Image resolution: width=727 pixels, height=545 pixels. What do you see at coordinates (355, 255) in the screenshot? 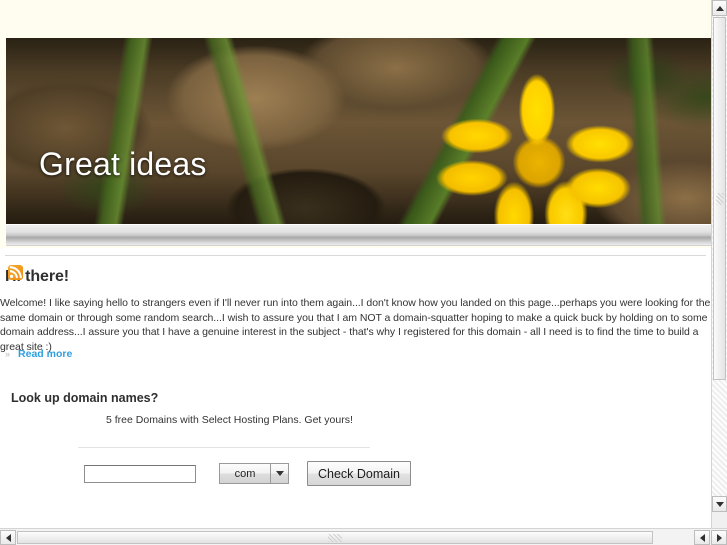
I see `footer-divider` at bounding box center [355, 255].